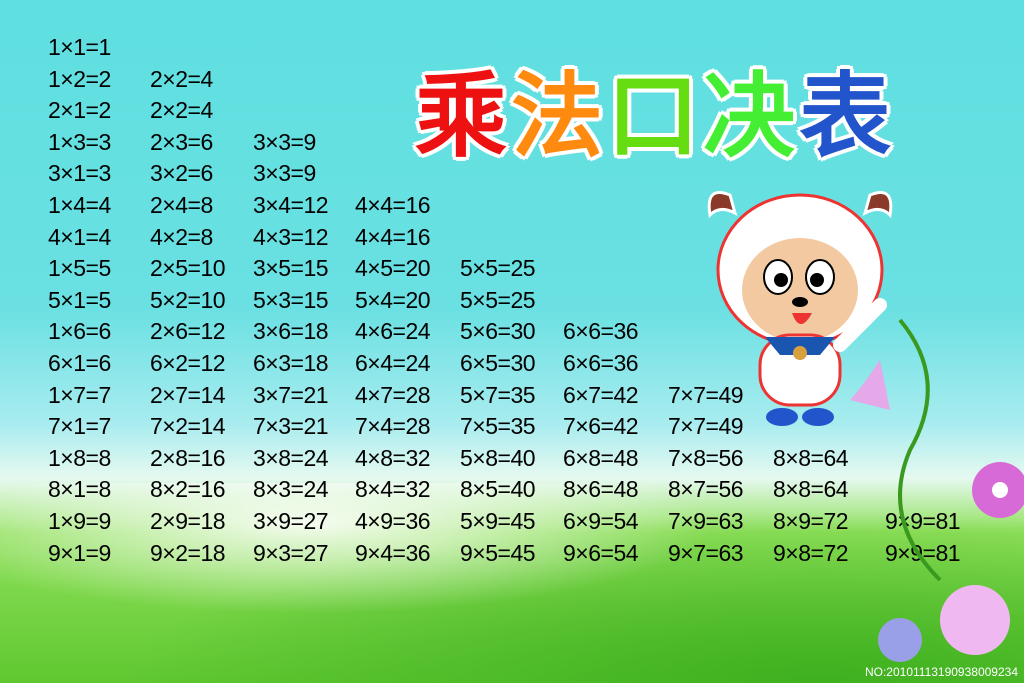 The image size is (1024, 683). What do you see at coordinates (188, 521) in the screenshot?
I see `equation: 2×9=18` at bounding box center [188, 521].